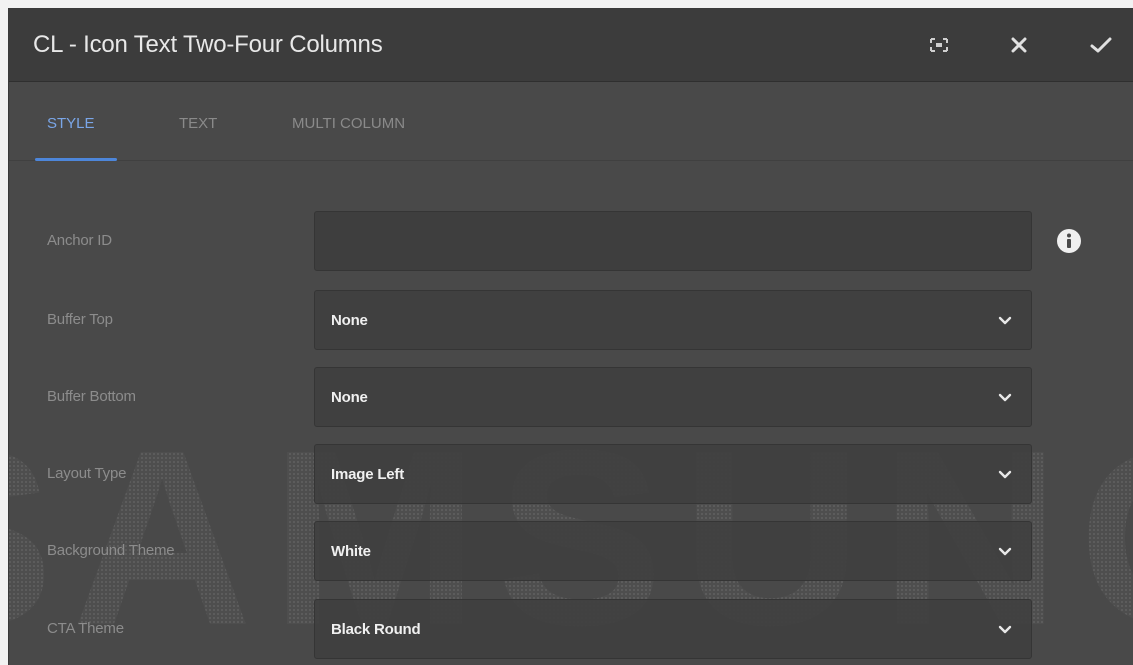  What do you see at coordinates (376, 629) in the screenshot?
I see `cta-theme-value: Black Round` at bounding box center [376, 629].